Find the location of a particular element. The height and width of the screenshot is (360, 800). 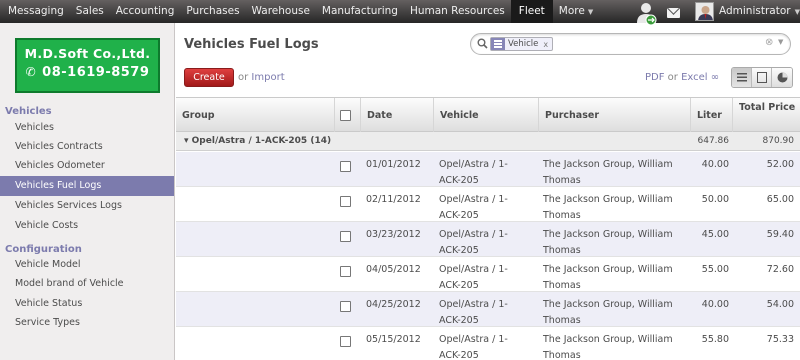

search-facet: Vehicle x is located at coordinates (522, 44).